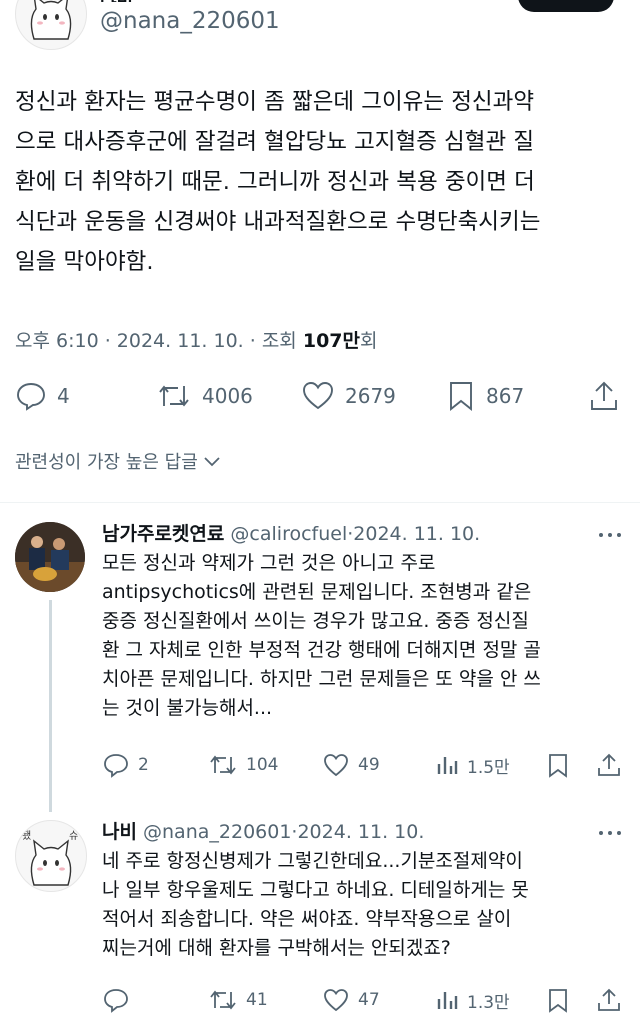  What do you see at coordinates (312, 861) in the screenshot?
I see `reply2-text-line: 네 주로 항정신병제가 그렇긴한데요...기분조절제약이` at bounding box center [312, 861].